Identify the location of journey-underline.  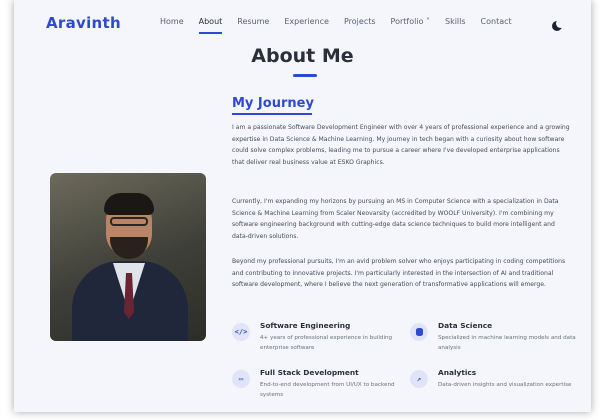
(272, 114).